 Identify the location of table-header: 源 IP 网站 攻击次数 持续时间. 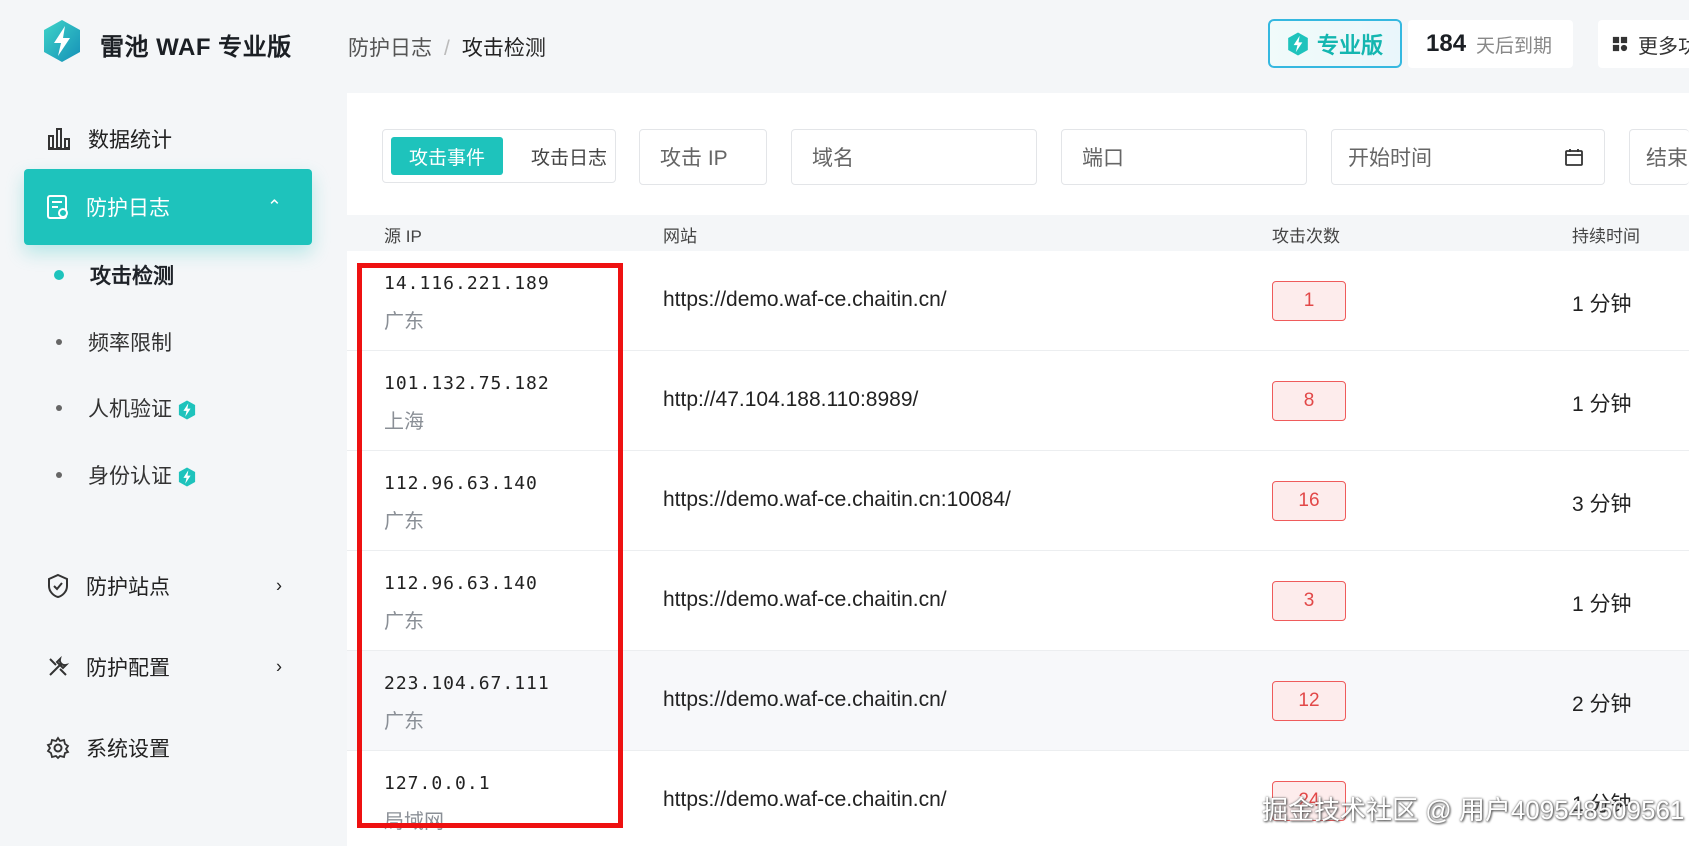
(1018, 233).